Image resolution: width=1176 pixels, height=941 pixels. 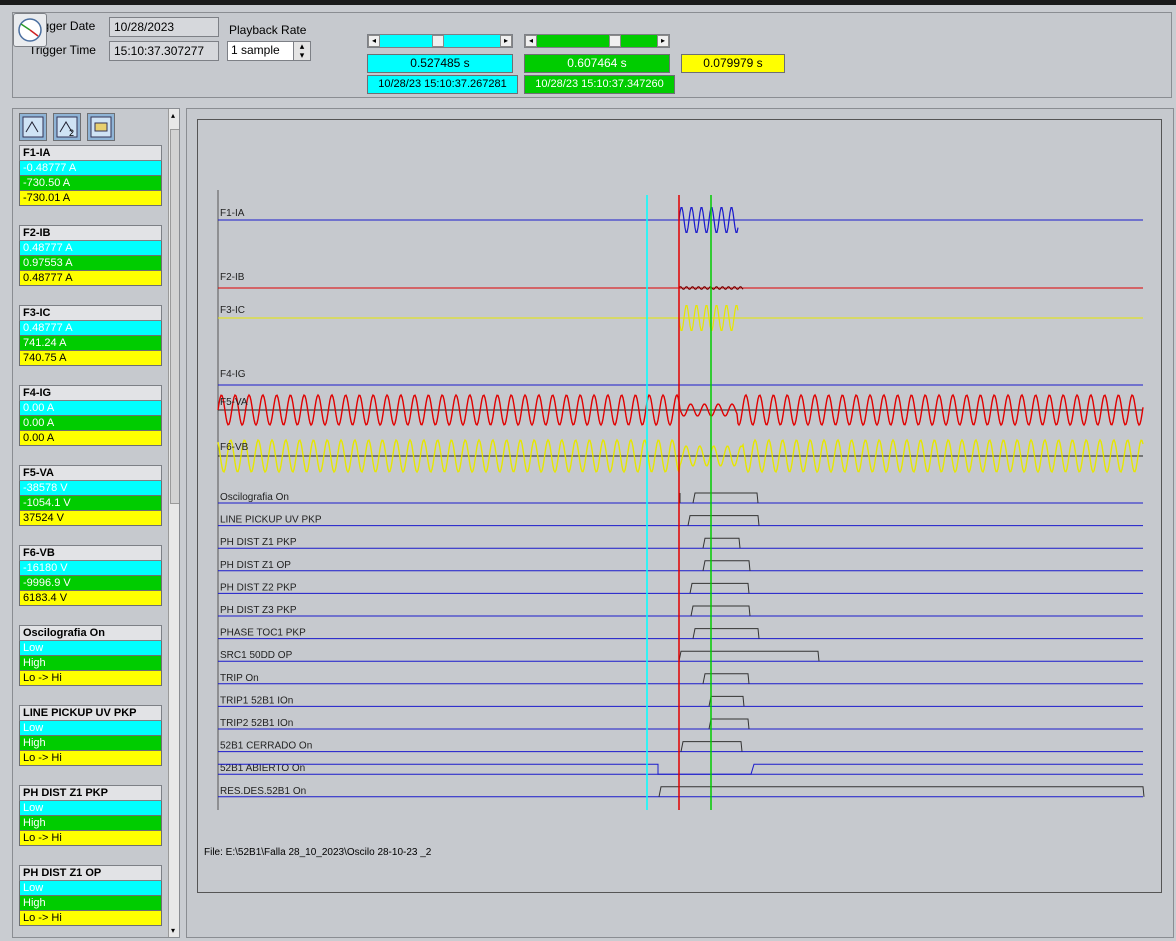 What do you see at coordinates (301, 51) in the screenshot?
I see `spinner-arrows-icon: ▴ ▾` at bounding box center [301, 51].